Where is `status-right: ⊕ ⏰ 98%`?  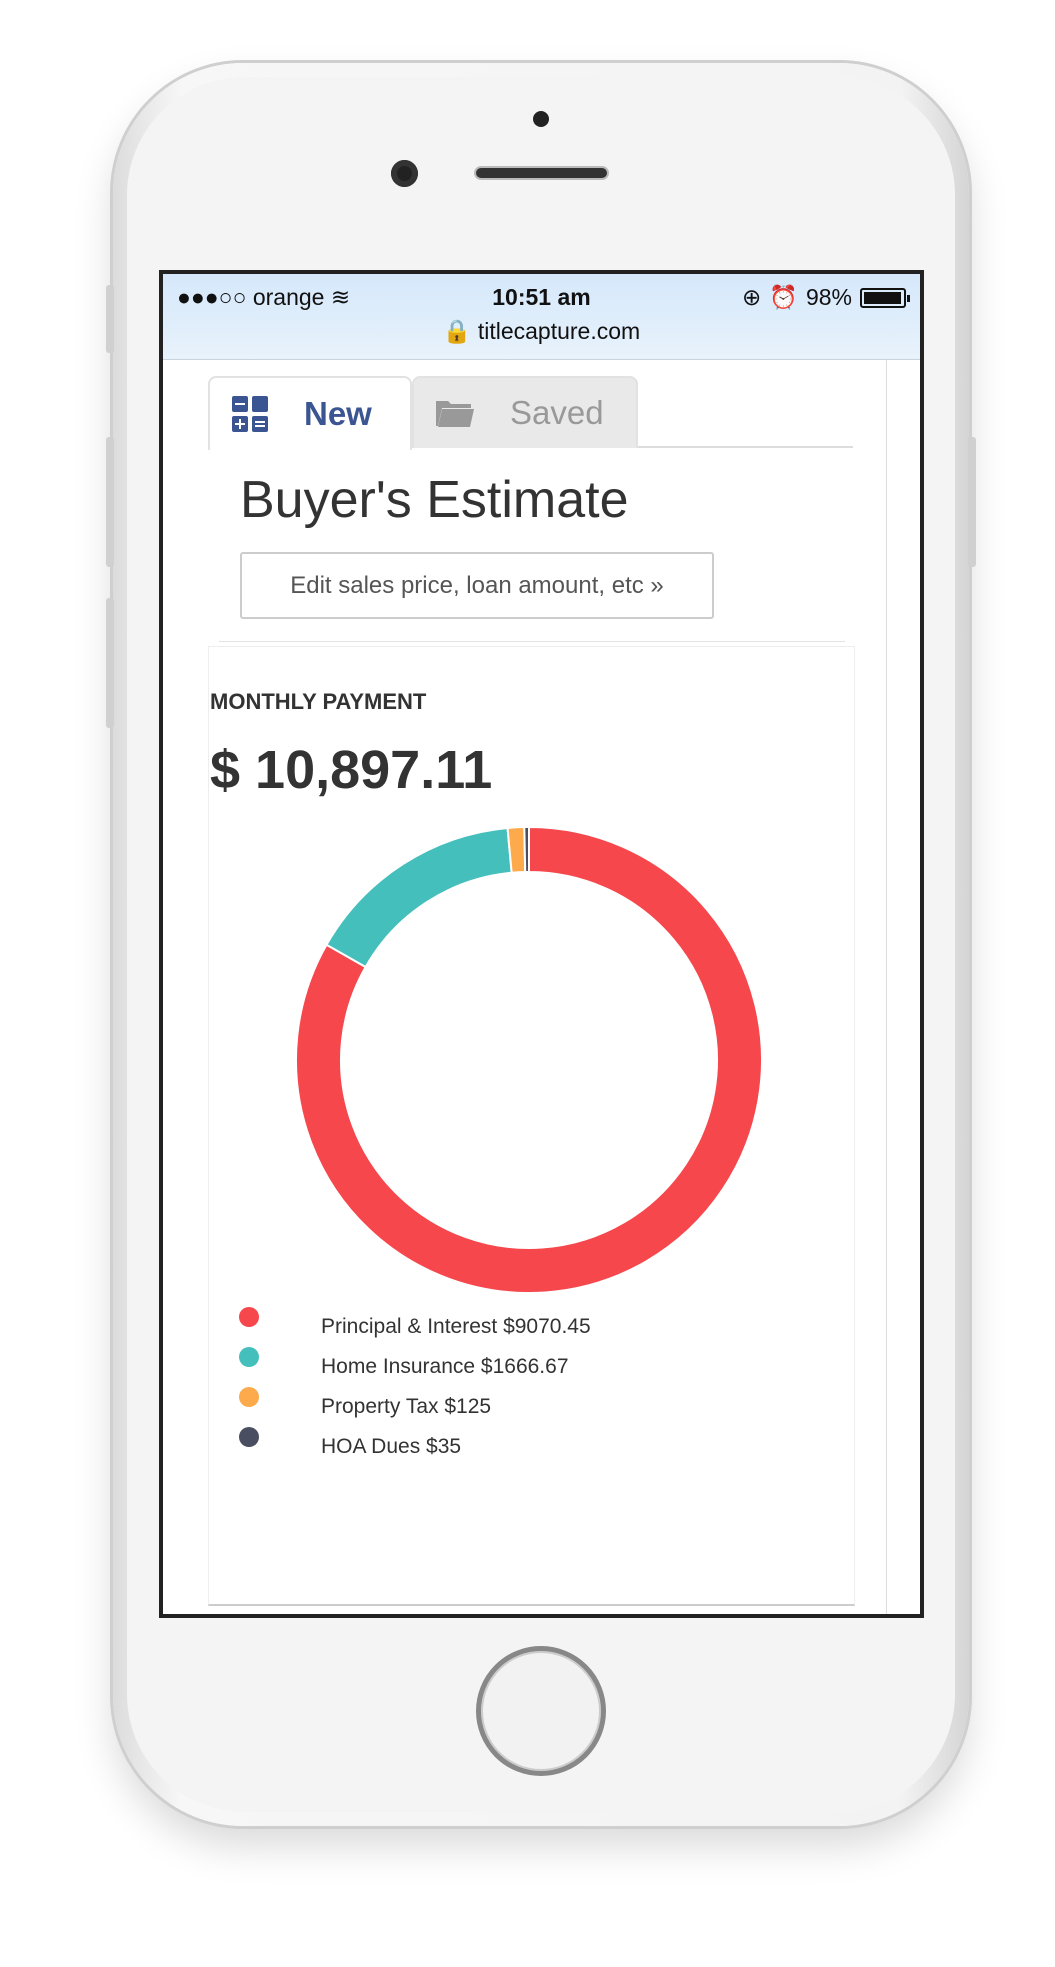
status-right: ⊕ ⏰ 98% is located at coordinates (826, 297).